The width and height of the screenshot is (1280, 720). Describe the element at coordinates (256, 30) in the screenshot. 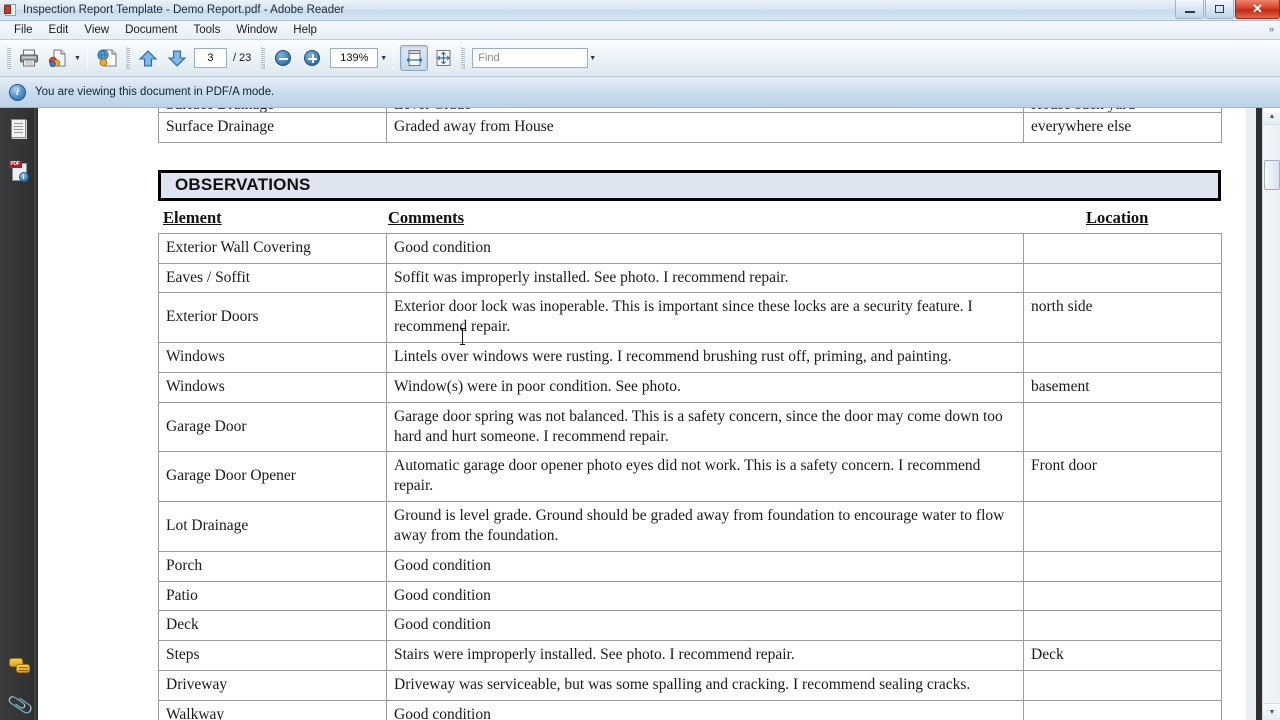

I see `menu-item-window: Window` at that location.